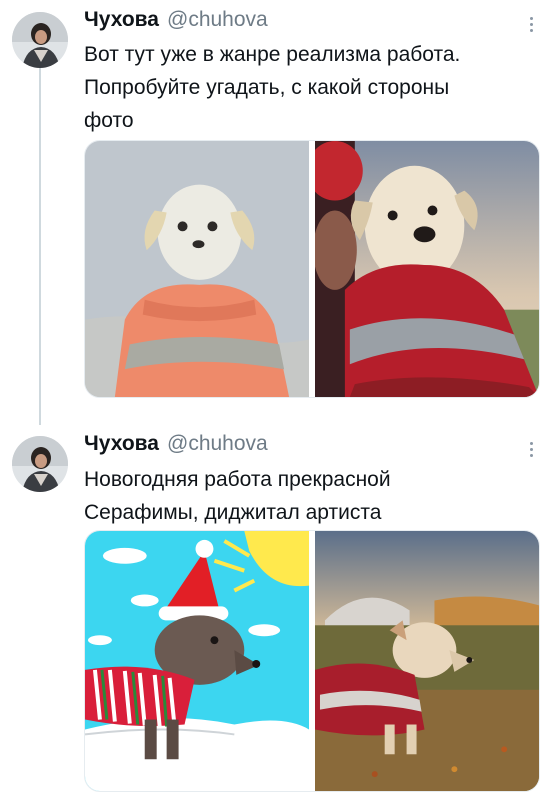 This screenshot has height=800, width=554. I want to click on photo-of-dog-in-autumn-field, so click(427, 661).